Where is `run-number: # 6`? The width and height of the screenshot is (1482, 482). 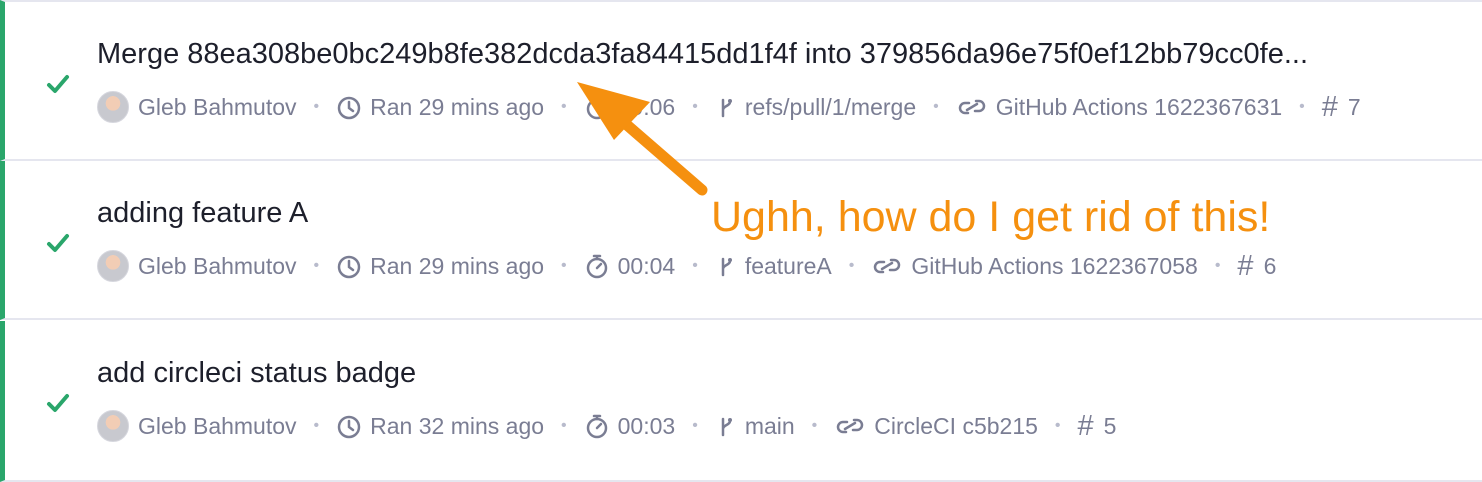
run-number: # 6 is located at coordinates (1257, 265).